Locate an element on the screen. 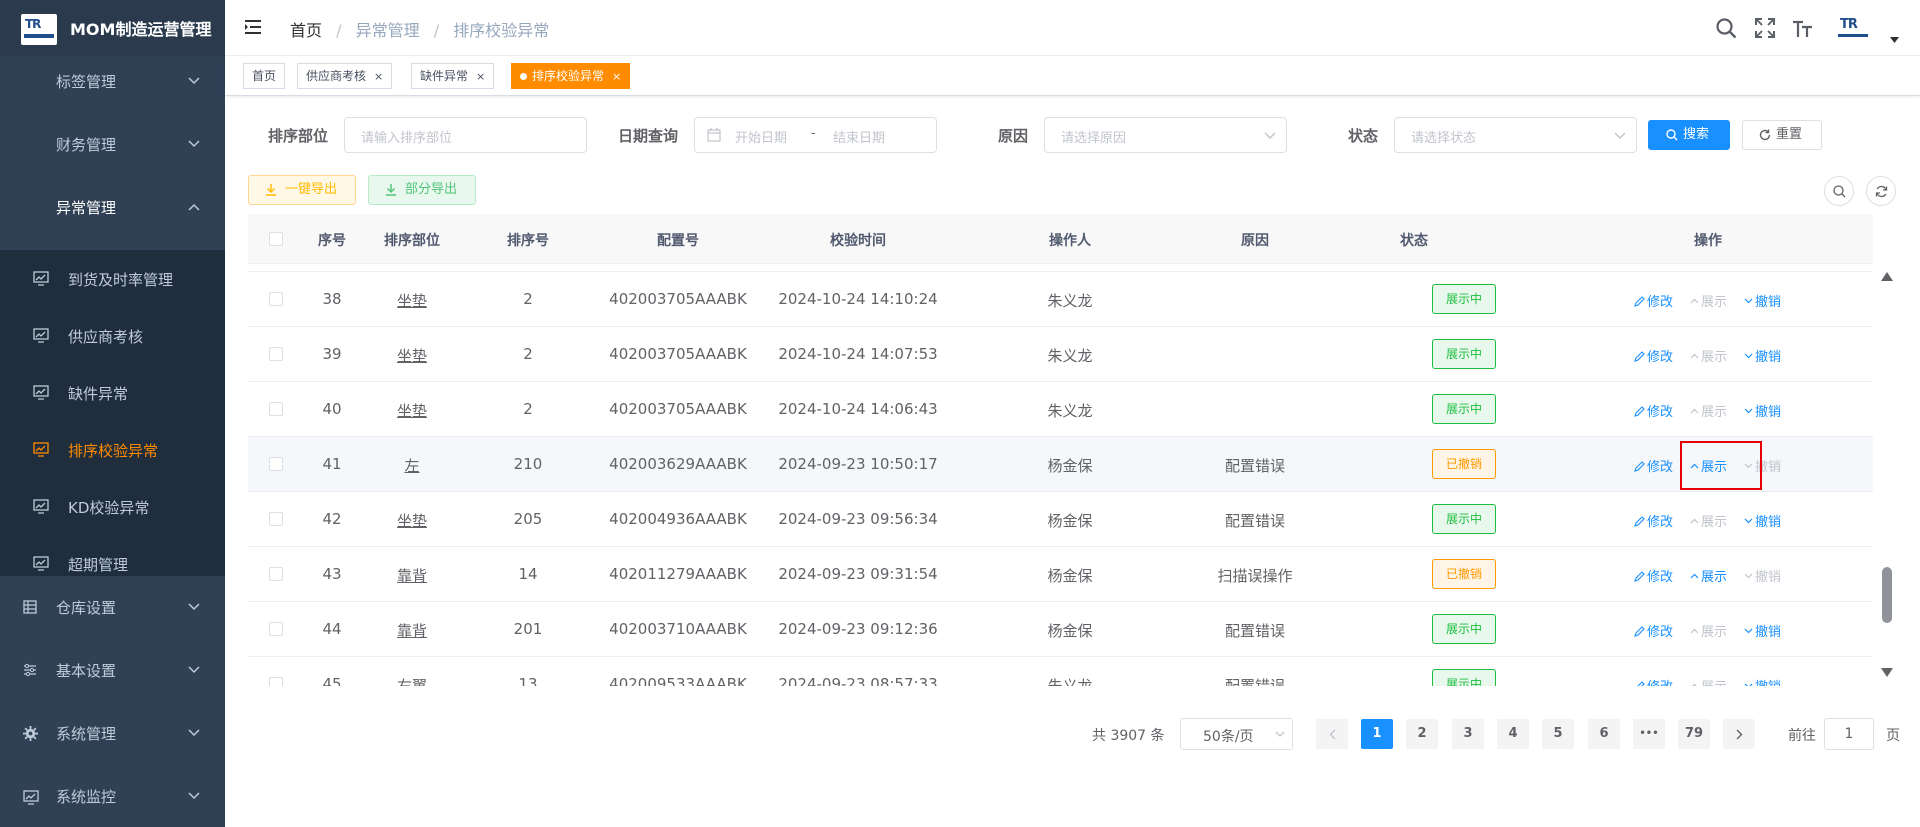  sidebar-item-basic-settings: 基本设置 is located at coordinates (112, 670).